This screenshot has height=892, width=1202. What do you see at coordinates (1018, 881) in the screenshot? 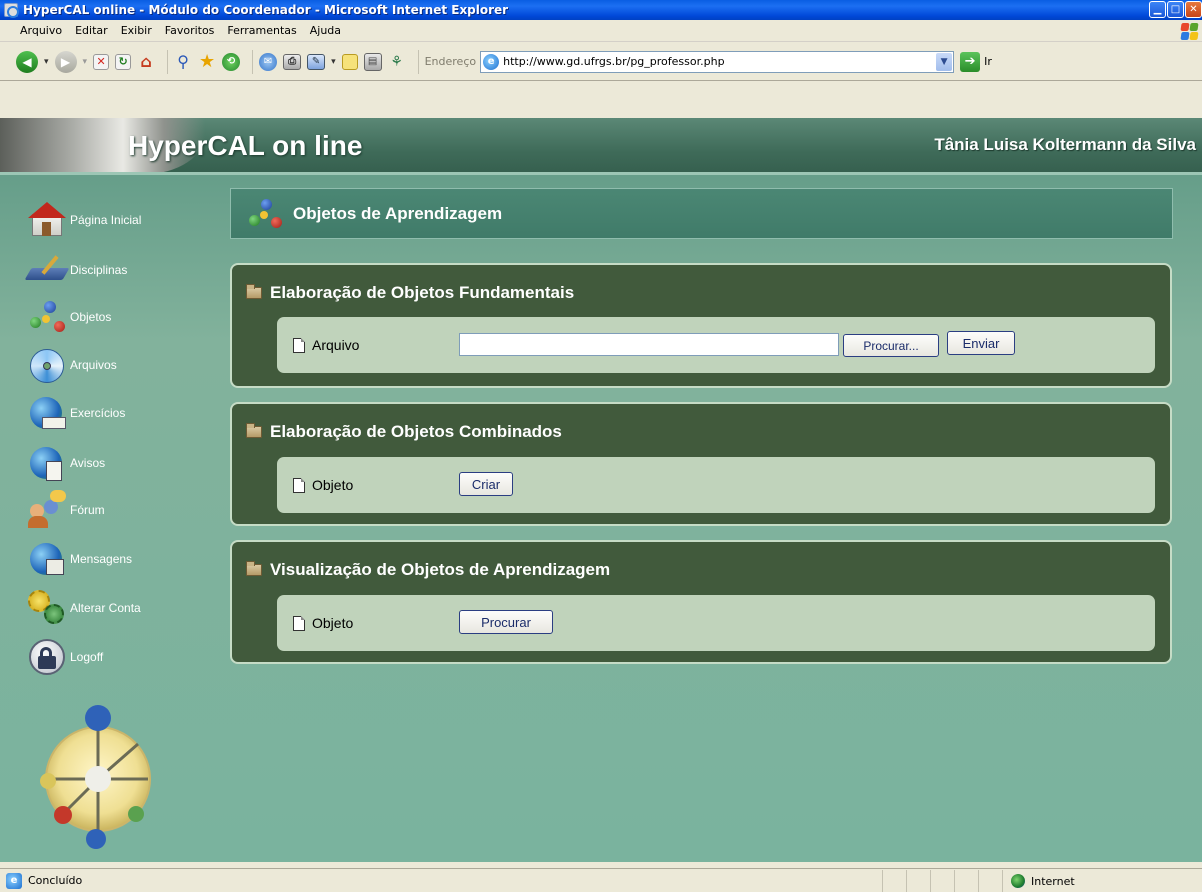
I see `globe-icon` at bounding box center [1018, 881].